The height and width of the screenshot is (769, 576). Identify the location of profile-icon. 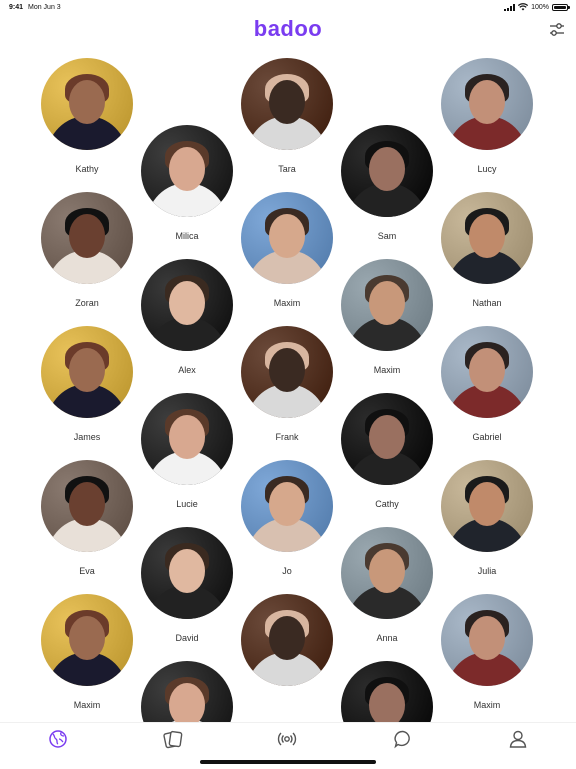
(518, 739).